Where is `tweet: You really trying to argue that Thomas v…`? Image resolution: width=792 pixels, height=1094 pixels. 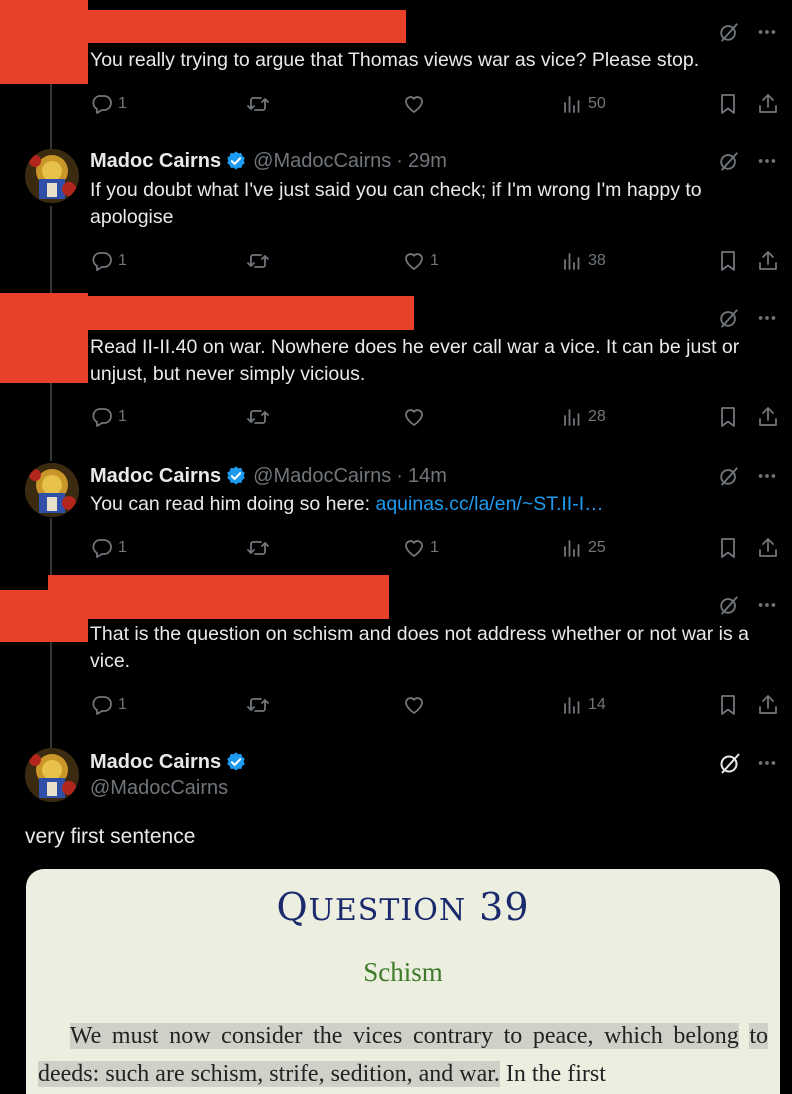 tweet: You really trying to argue that Thomas v… is located at coordinates (396, 70).